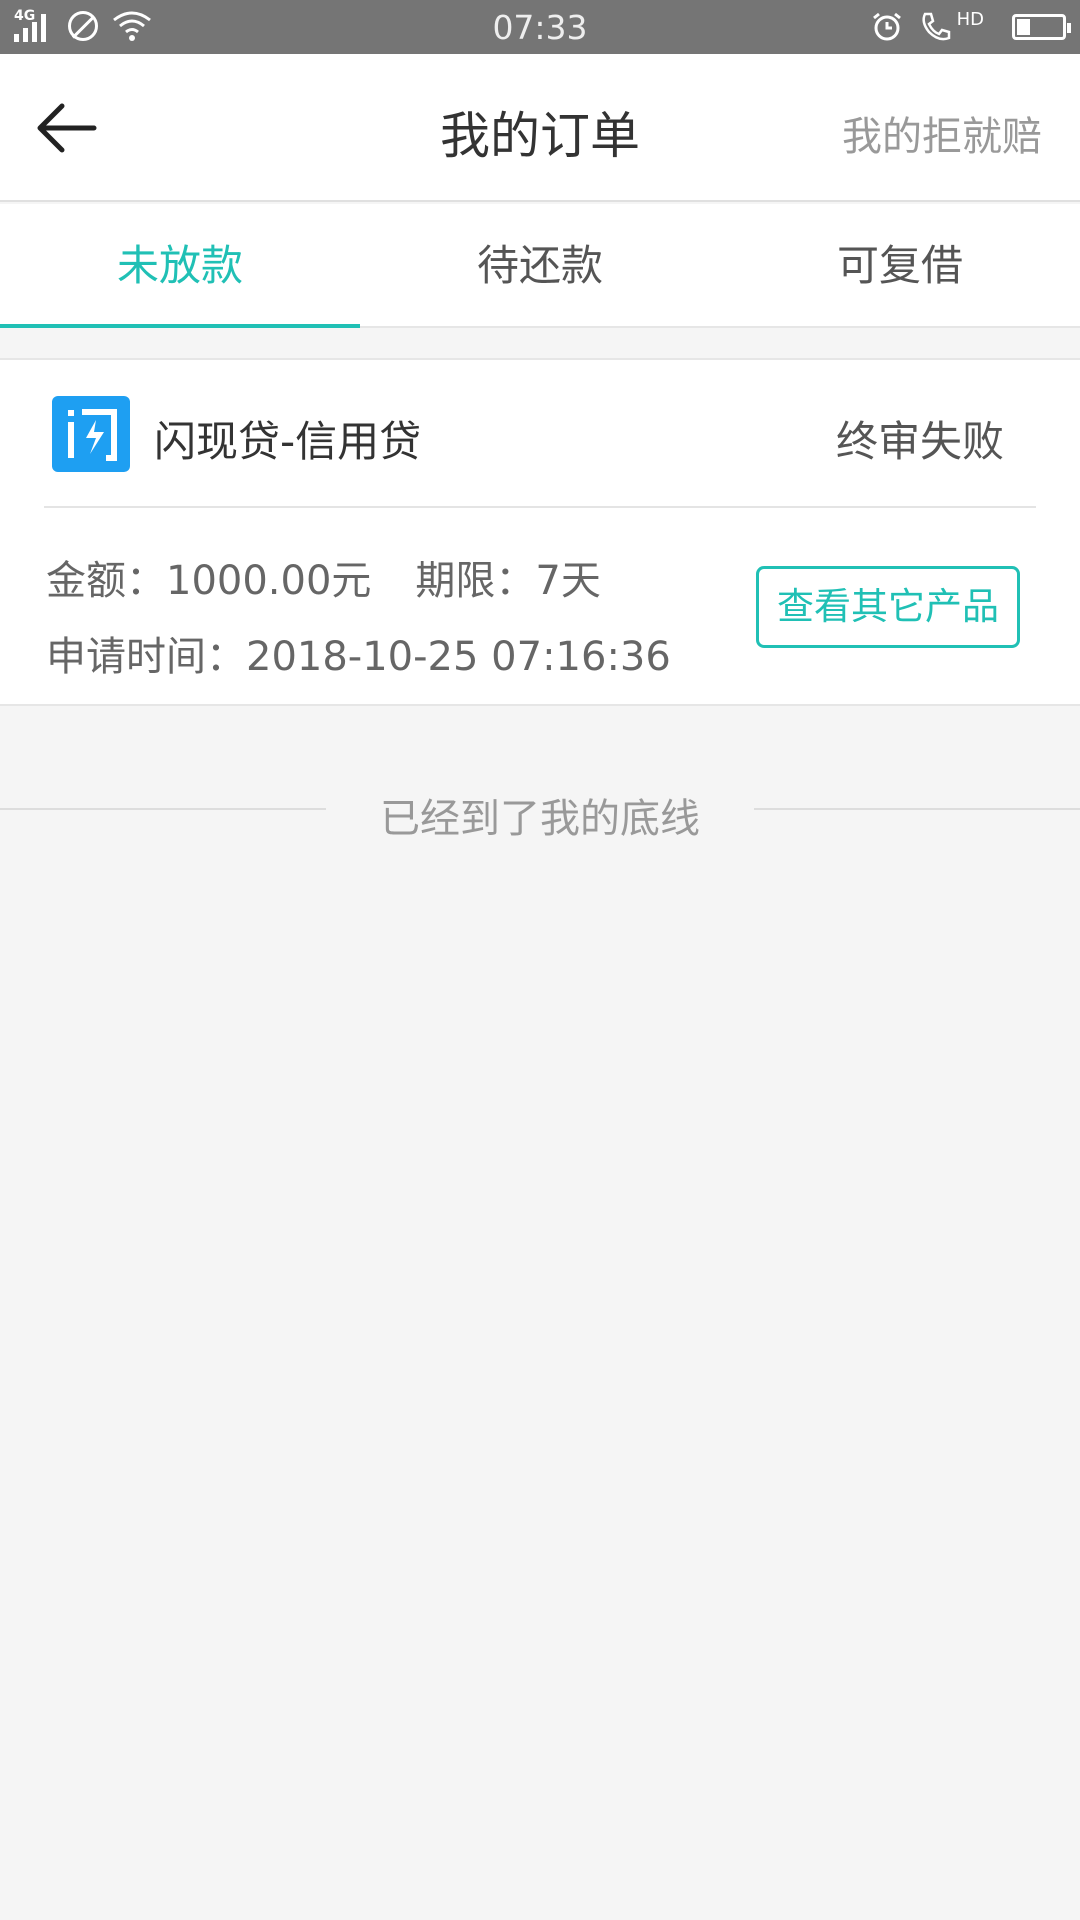  What do you see at coordinates (942, 133) in the screenshot?
I see `refund-guarantee-link: 我的拒就赔` at bounding box center [942, 133].